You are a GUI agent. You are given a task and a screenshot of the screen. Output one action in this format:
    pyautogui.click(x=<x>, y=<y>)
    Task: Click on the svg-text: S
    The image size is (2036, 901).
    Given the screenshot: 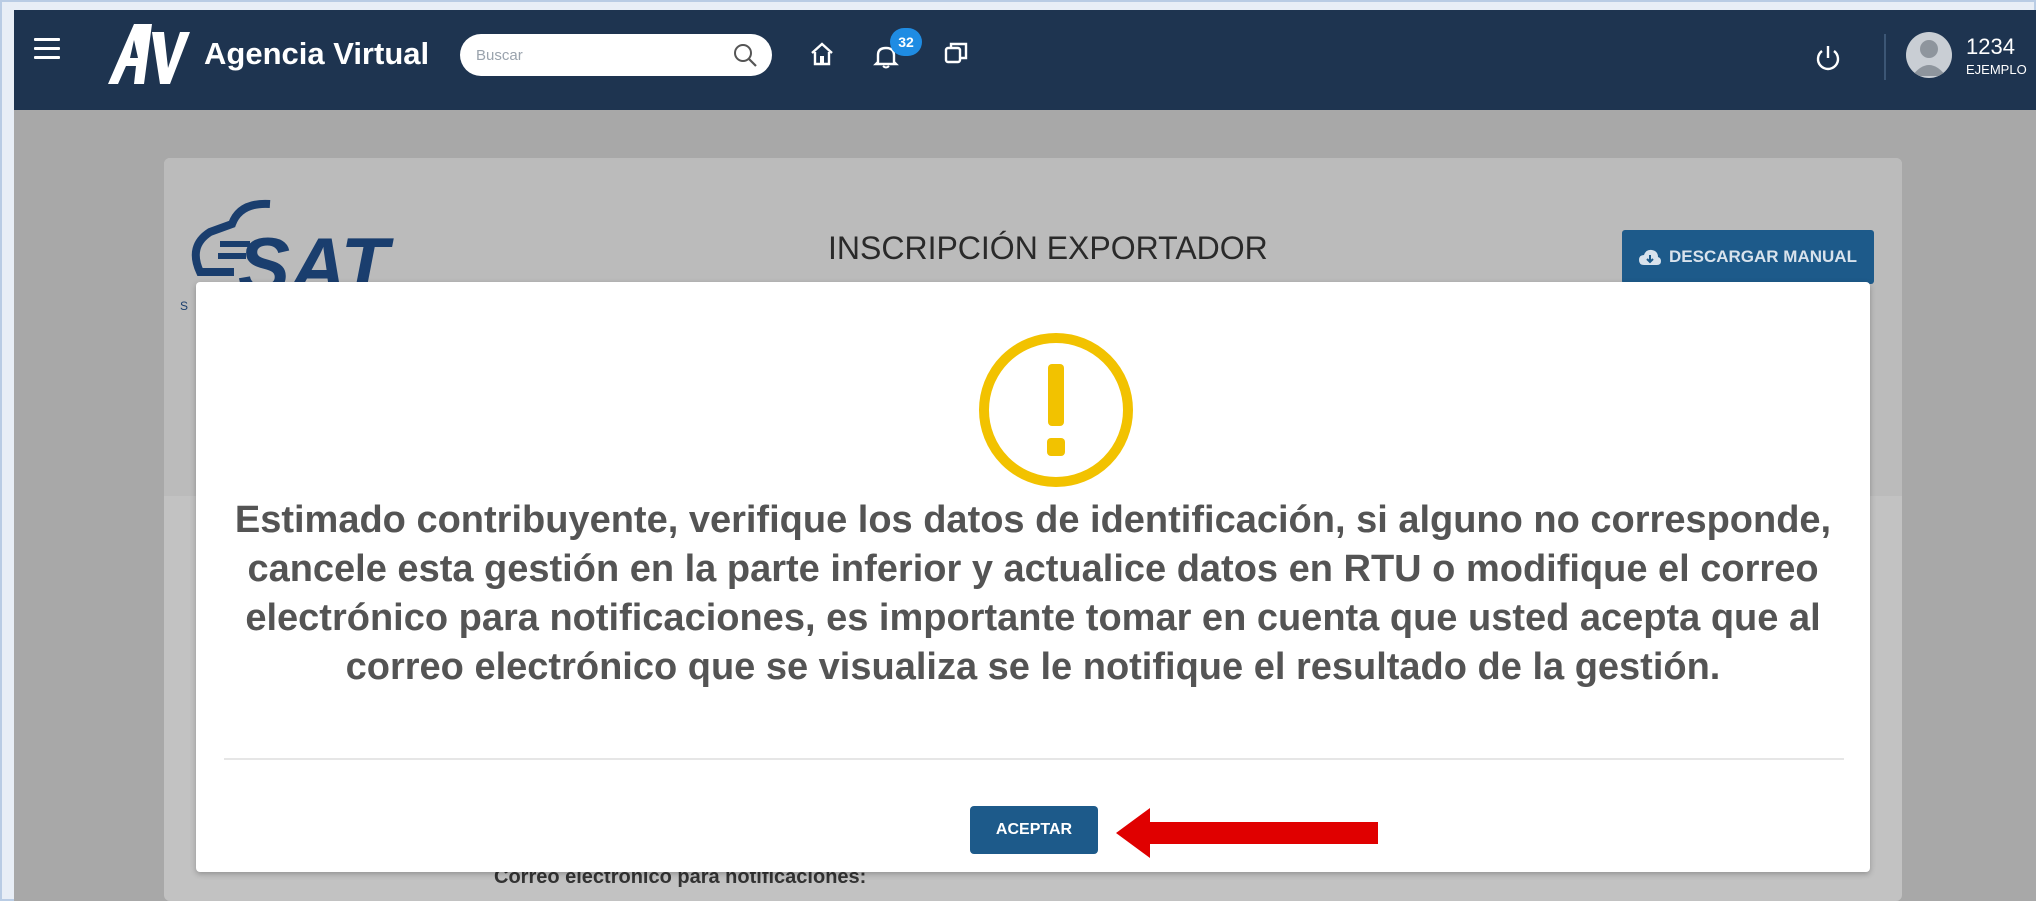 What is the action you would take?
    pyautogui.click(x=184, y=306)
    